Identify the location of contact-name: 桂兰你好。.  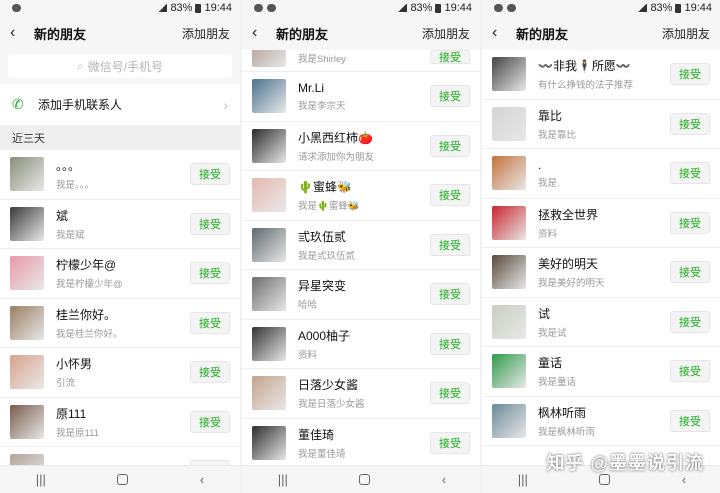
(86, 314).